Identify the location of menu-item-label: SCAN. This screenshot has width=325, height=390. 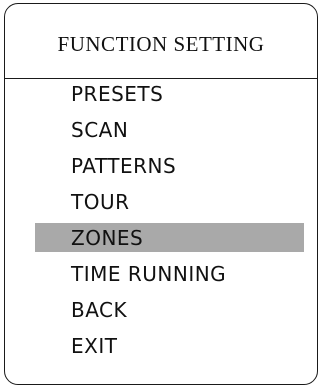
(100, 130).